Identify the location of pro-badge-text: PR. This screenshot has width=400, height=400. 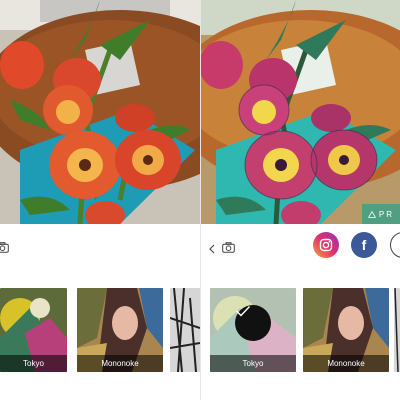
(386, 214).